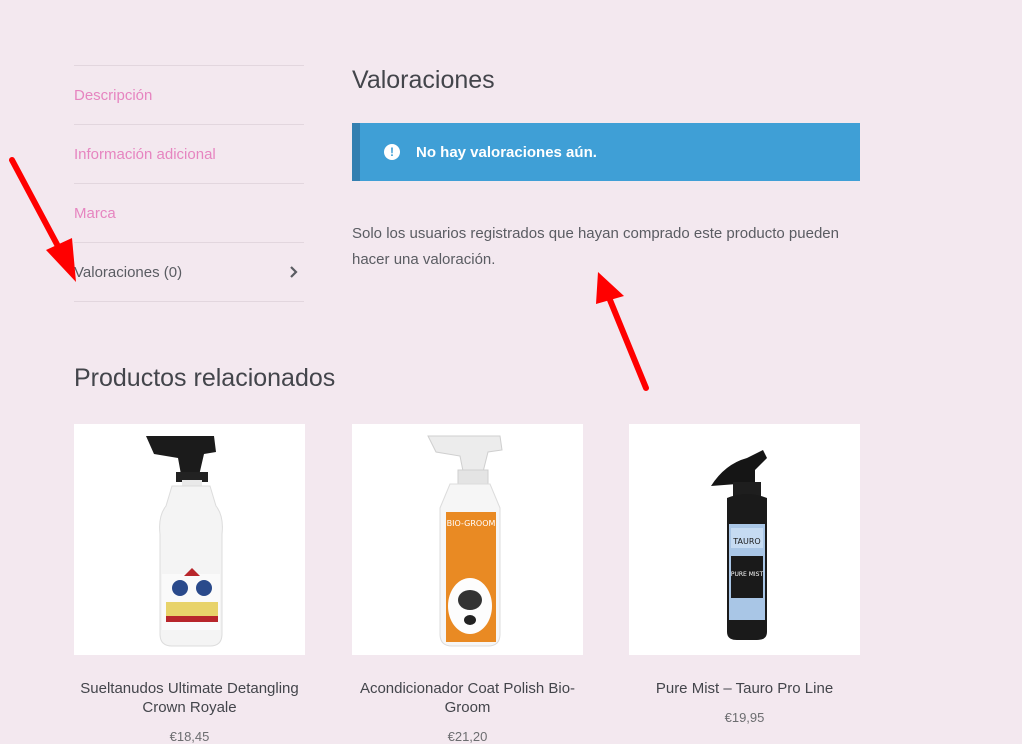 The width and height of the screenshot is (1022, 744). I want to click on info-icon: !, so click(392, 152).